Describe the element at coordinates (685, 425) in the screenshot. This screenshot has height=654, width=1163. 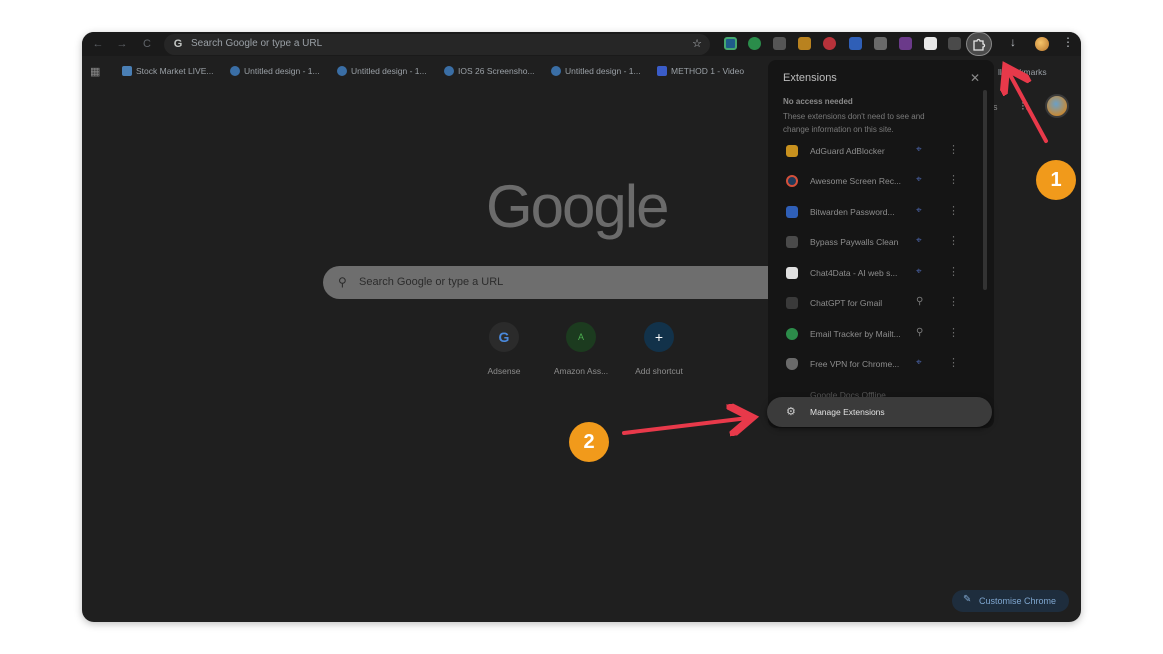
I see `arrow-to-manage` at that location.